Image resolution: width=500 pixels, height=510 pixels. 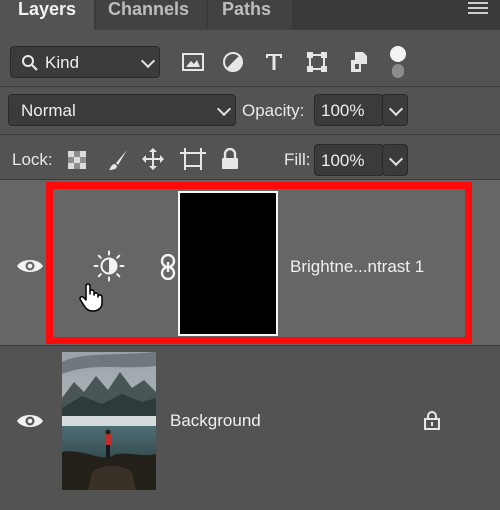 I want to click on lock-artboard-icon, so click(x=193, y=159).